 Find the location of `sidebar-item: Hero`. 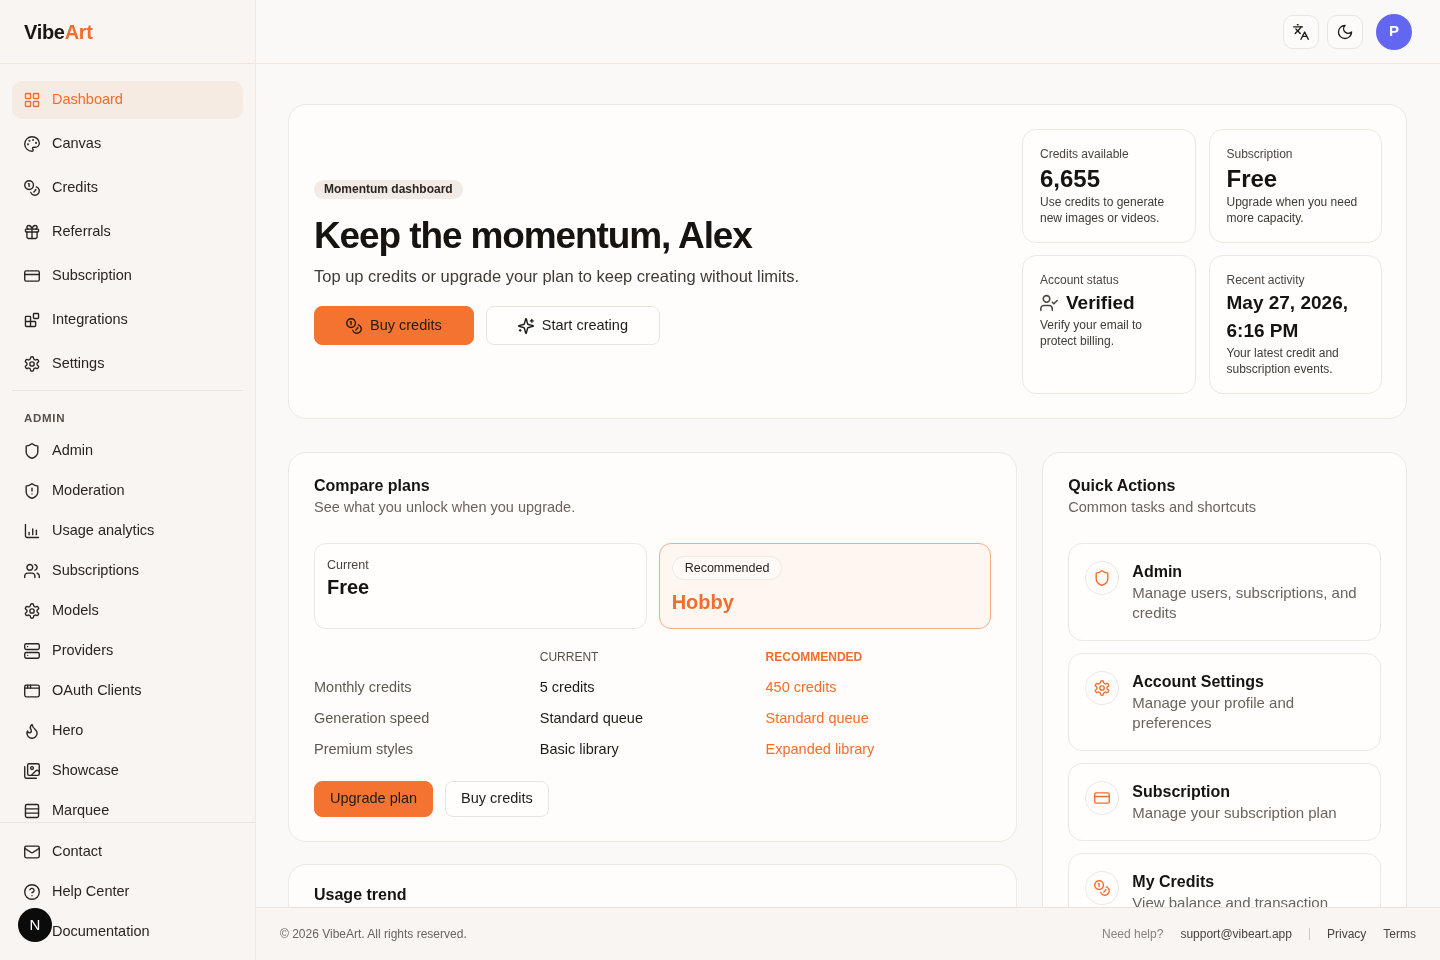

sidebar-item: Hero is located at coordinates (127, 731).